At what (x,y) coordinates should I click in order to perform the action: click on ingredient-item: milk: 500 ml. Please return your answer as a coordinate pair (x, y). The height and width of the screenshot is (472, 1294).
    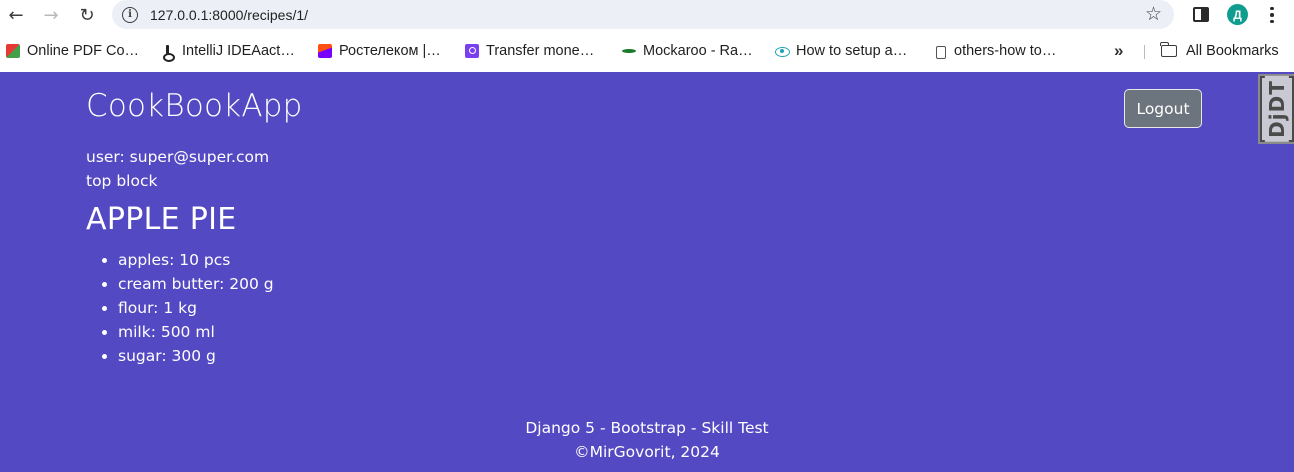
    Looking at the image, I should click on (196, 332).